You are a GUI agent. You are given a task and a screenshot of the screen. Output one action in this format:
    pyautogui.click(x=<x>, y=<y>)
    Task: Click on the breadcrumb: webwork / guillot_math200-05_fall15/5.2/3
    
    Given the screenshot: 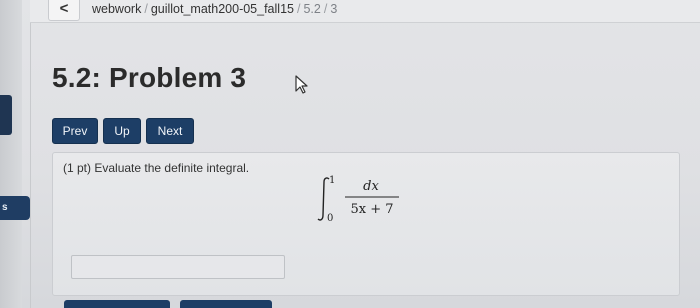 What is the action you would take?
    pyautogui.click(x=214, y=9)
    